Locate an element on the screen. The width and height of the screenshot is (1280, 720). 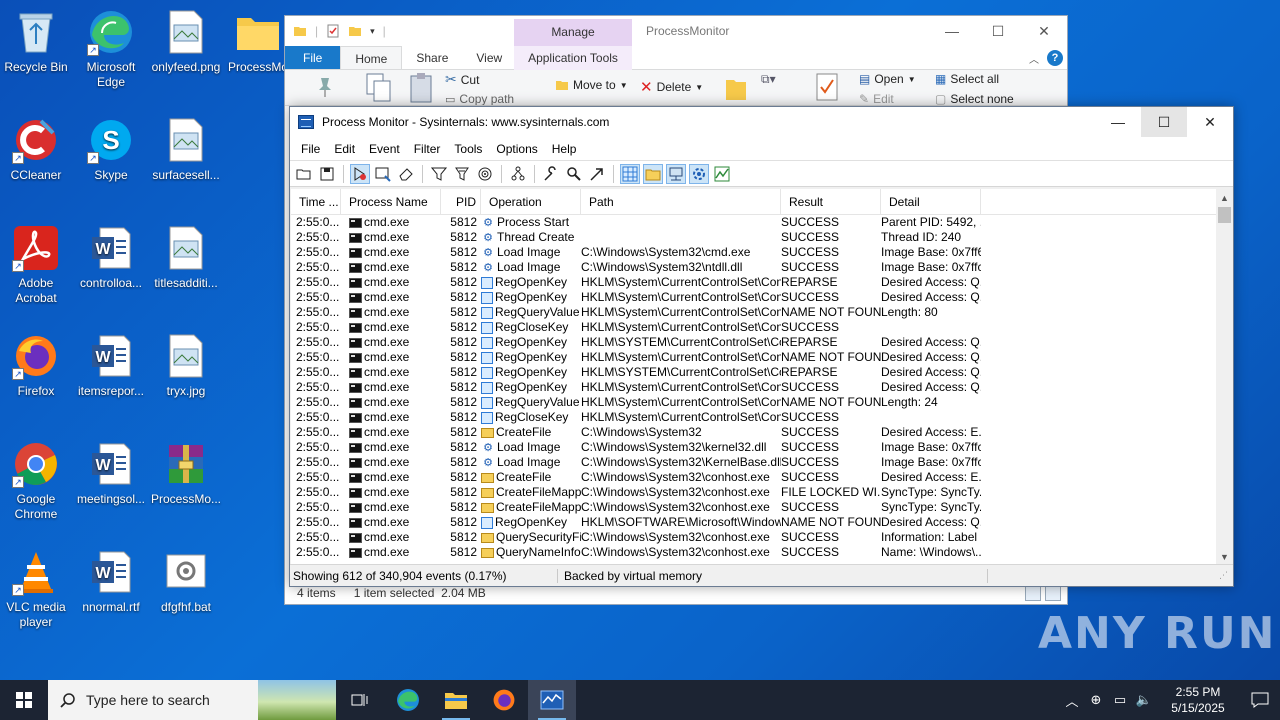
cut-button: ✂ Cut is located at coordinates (462, 79).